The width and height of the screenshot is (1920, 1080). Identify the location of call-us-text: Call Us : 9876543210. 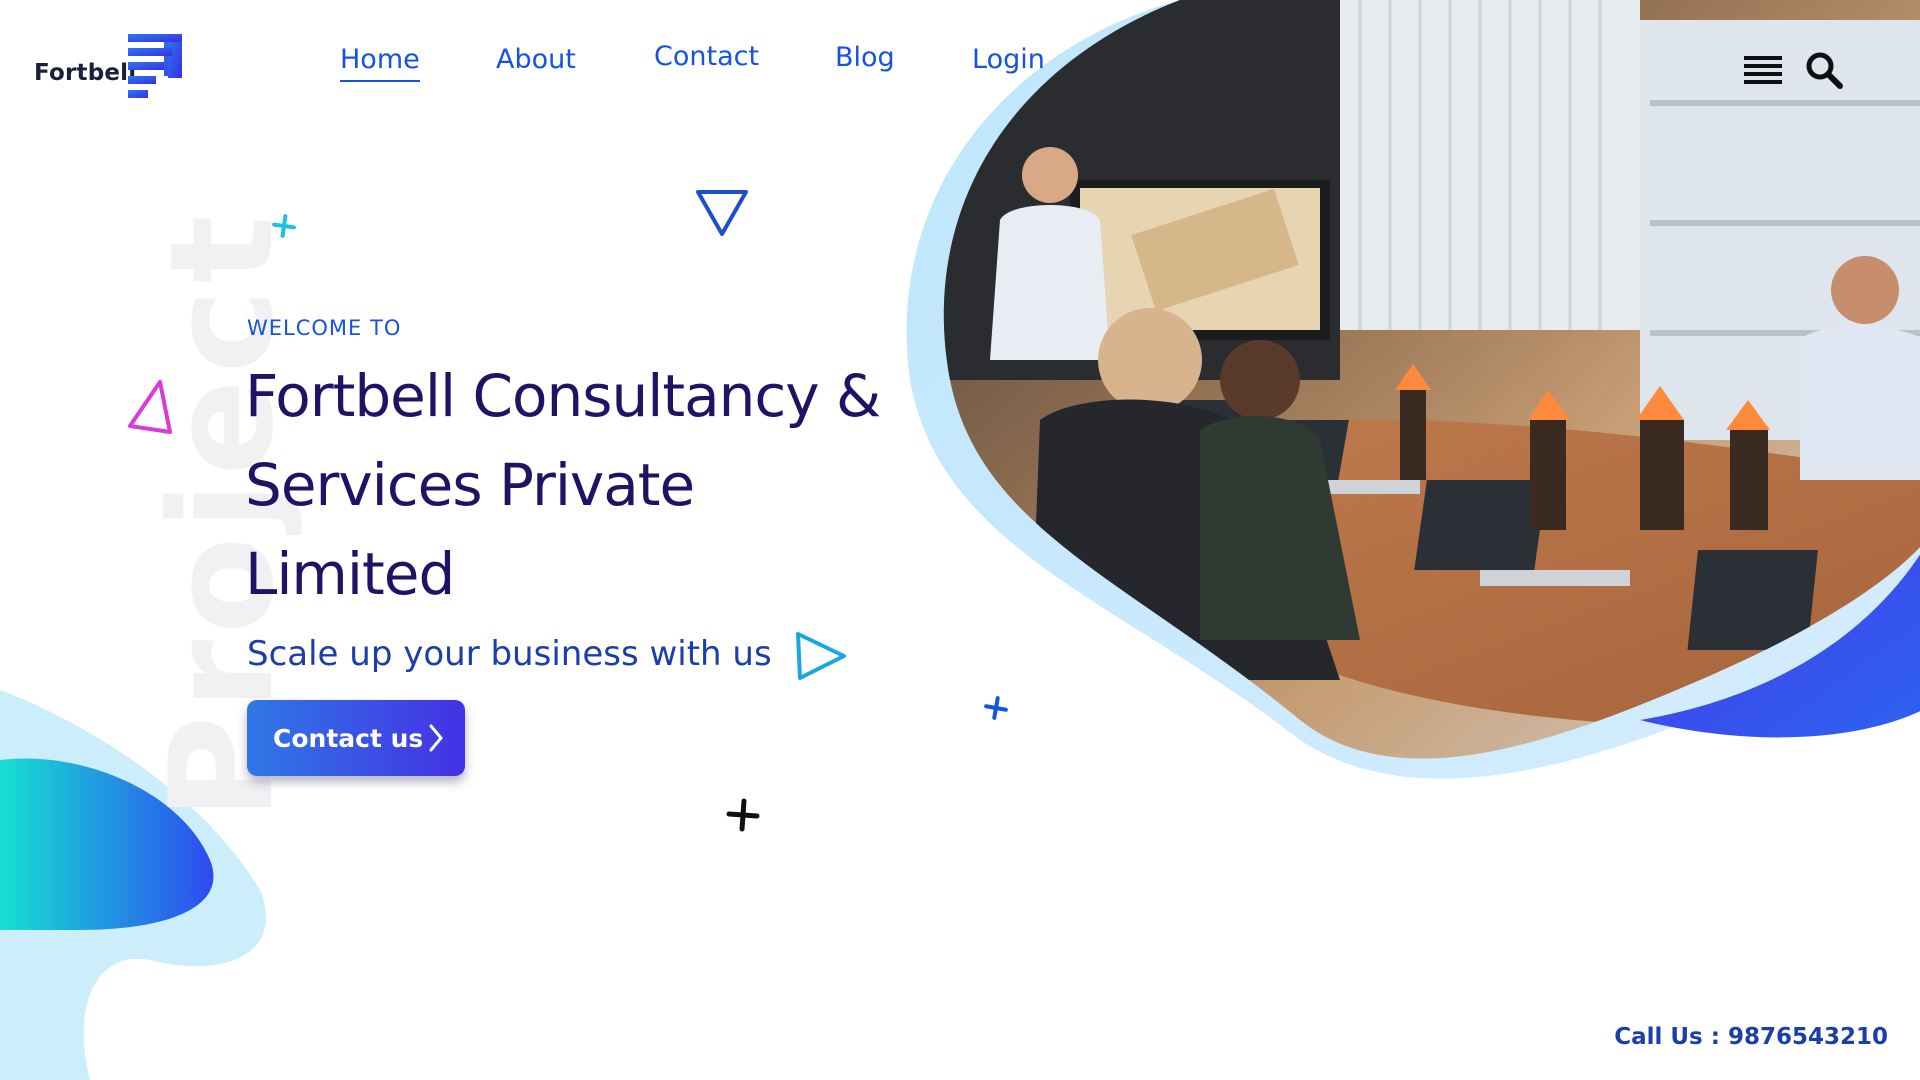
(1751, 1037).